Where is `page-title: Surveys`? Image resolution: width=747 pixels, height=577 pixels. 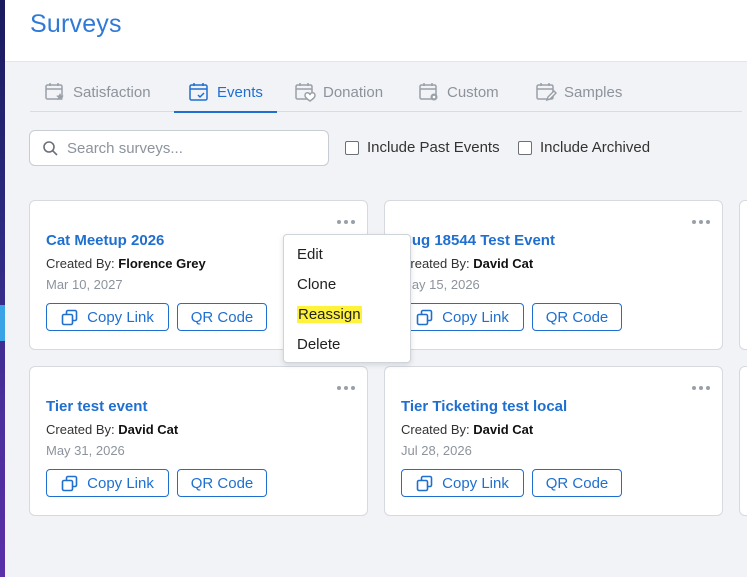
page-title: Surveys is located at coordinates (76, 24).